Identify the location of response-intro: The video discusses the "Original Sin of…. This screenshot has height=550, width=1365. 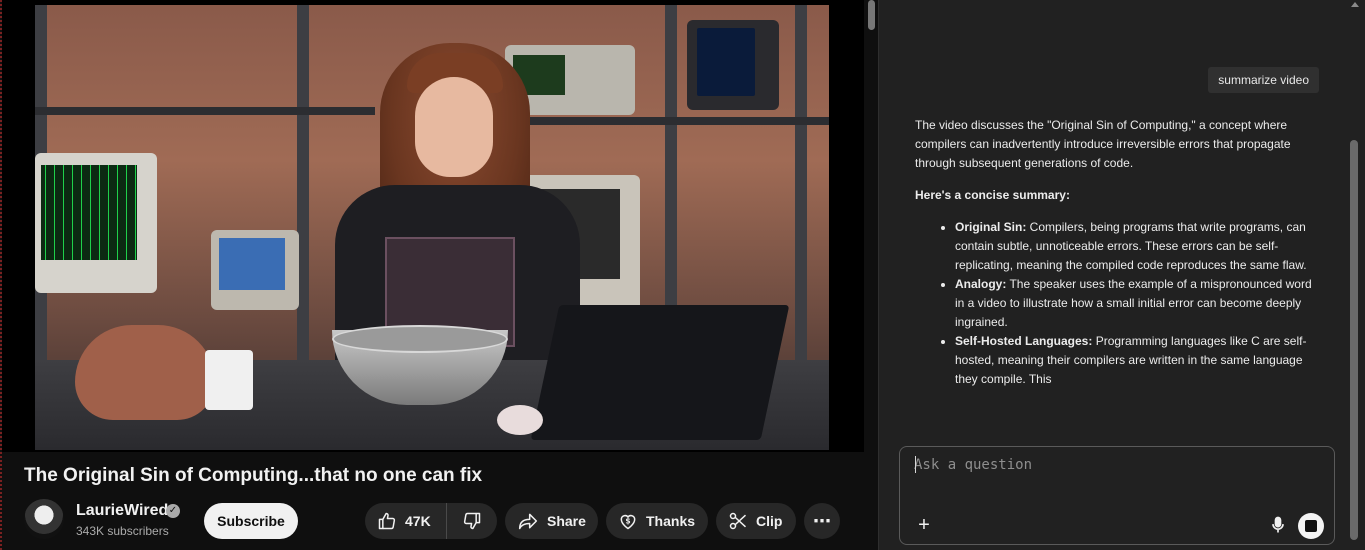
(1103, 144).